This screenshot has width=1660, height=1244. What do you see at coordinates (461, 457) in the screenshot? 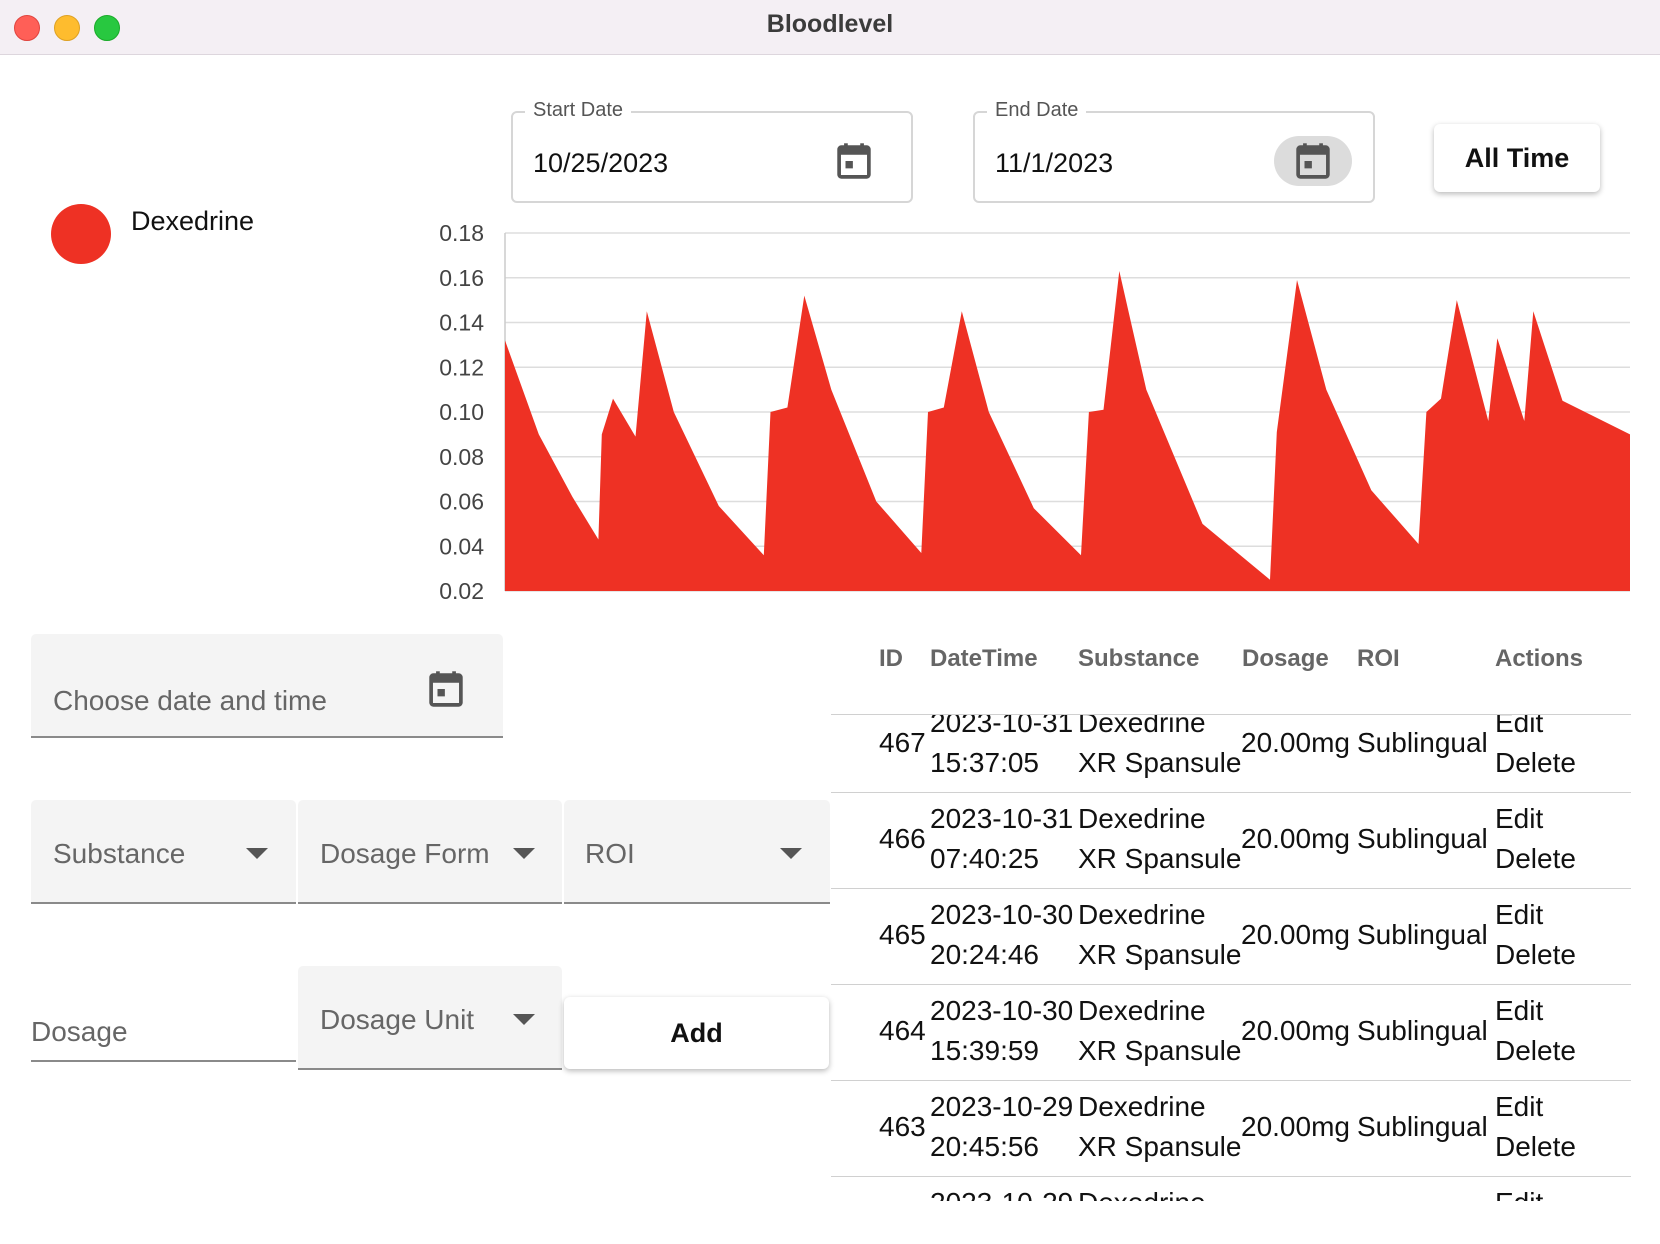
I see `y-tick-label: 0.08` at bounding box center [461, 457].